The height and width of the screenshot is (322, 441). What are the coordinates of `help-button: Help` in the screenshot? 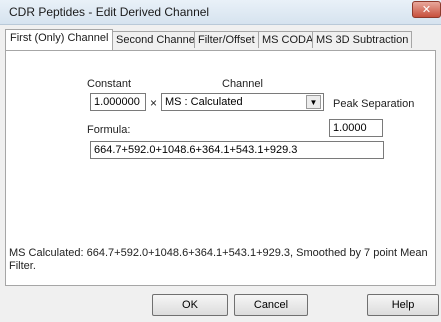 It's located at (403, 305).